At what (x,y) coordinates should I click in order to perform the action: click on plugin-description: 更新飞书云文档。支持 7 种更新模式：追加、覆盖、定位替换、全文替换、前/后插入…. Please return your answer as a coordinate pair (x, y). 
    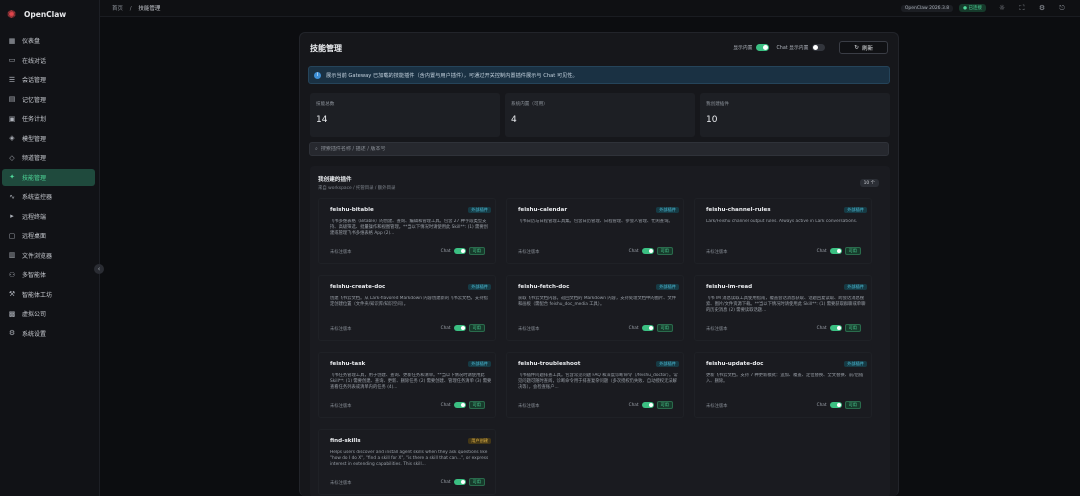
    Looking at the image, I should click on (785, 378).